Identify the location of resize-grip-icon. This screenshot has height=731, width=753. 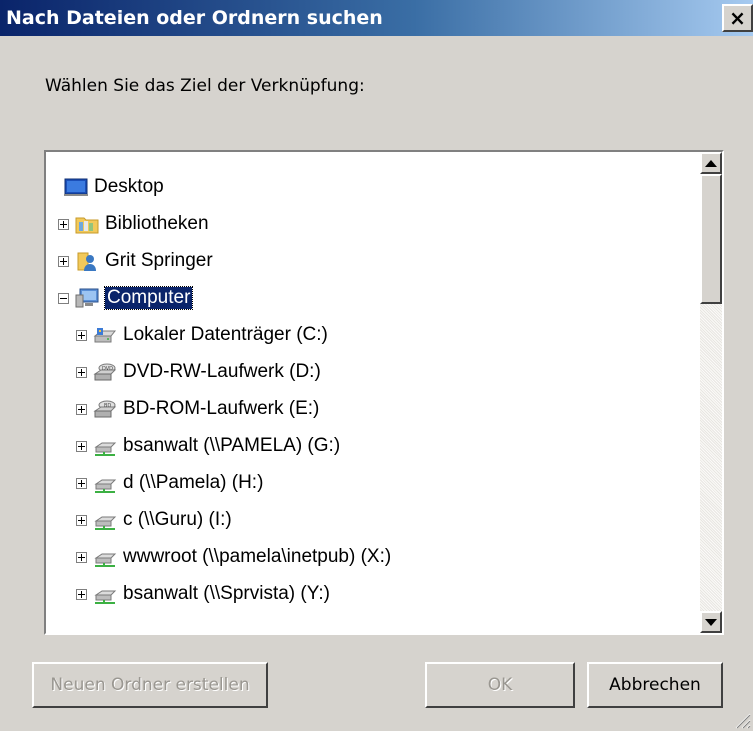
(742, 720).